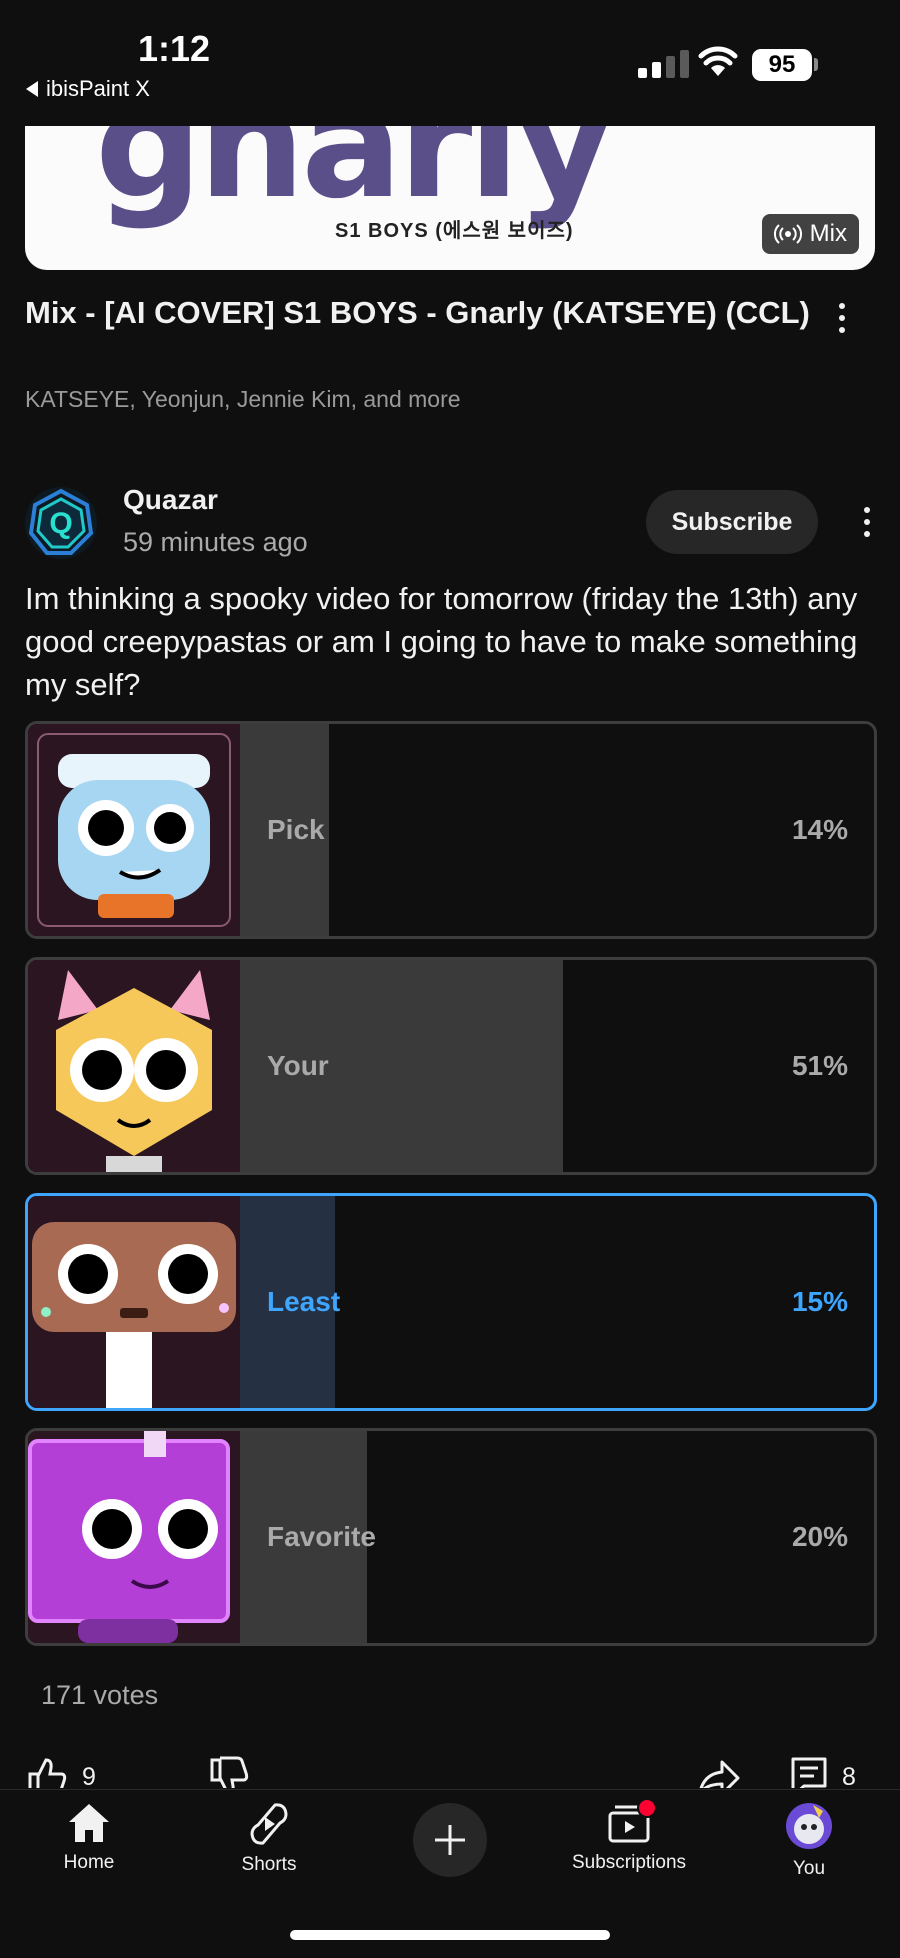  I want to click on poll-option-label: Favorite, so click(321, 1536).